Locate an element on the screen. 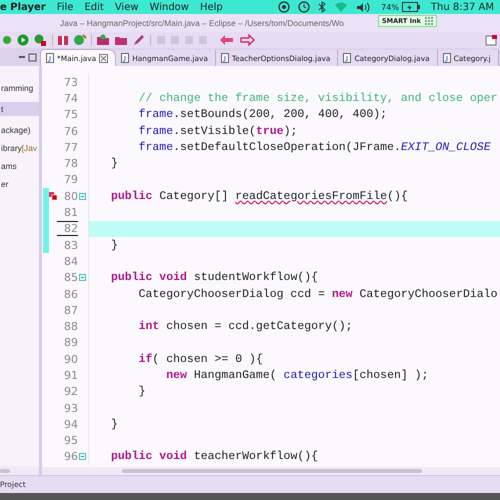 This screenshot has height=500, width=500. record-icon is located at coordinates (284, 7).